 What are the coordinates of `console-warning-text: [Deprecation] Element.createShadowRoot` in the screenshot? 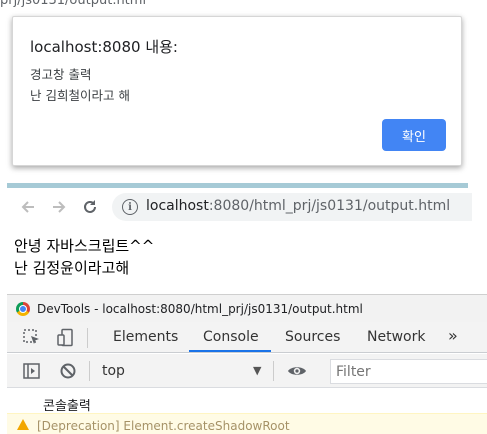 It's located at (163, 426).